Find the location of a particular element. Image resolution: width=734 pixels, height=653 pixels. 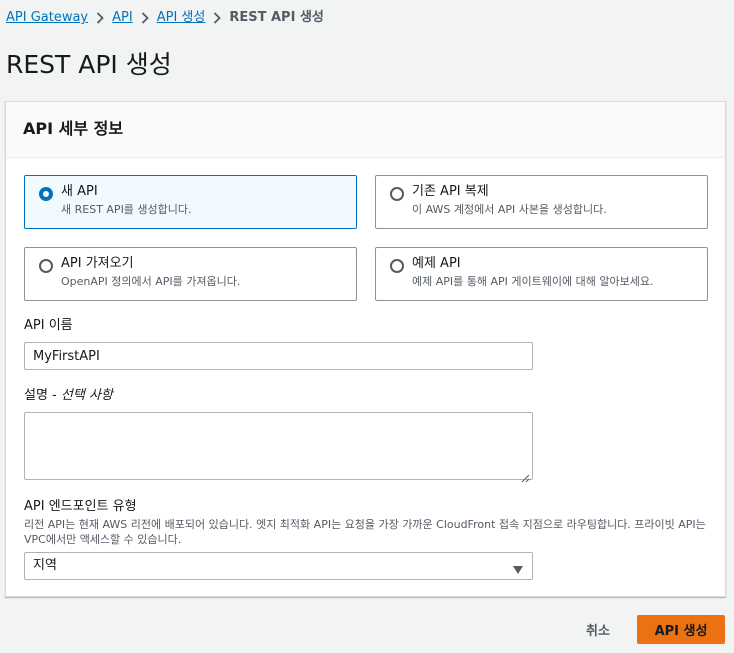

panel-title: API 세부 정보 is located at coordinates (73, 128).